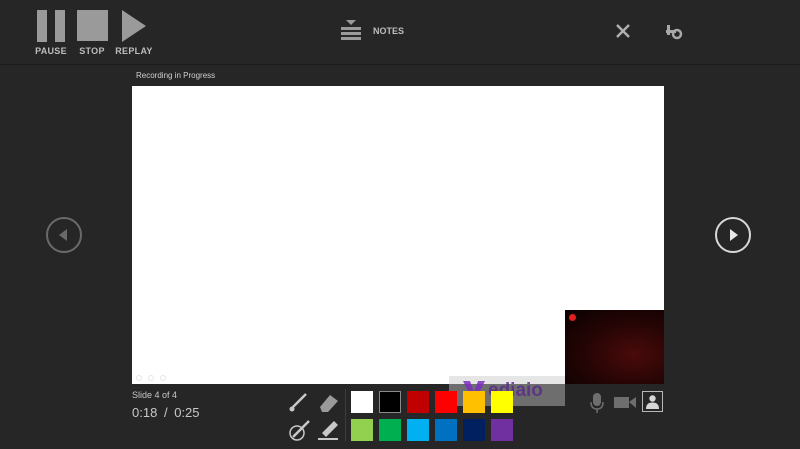  What do you see at coordinates (51, 26) in the screenshot?
I see `pause-icon` at bounding box center [51, 26].